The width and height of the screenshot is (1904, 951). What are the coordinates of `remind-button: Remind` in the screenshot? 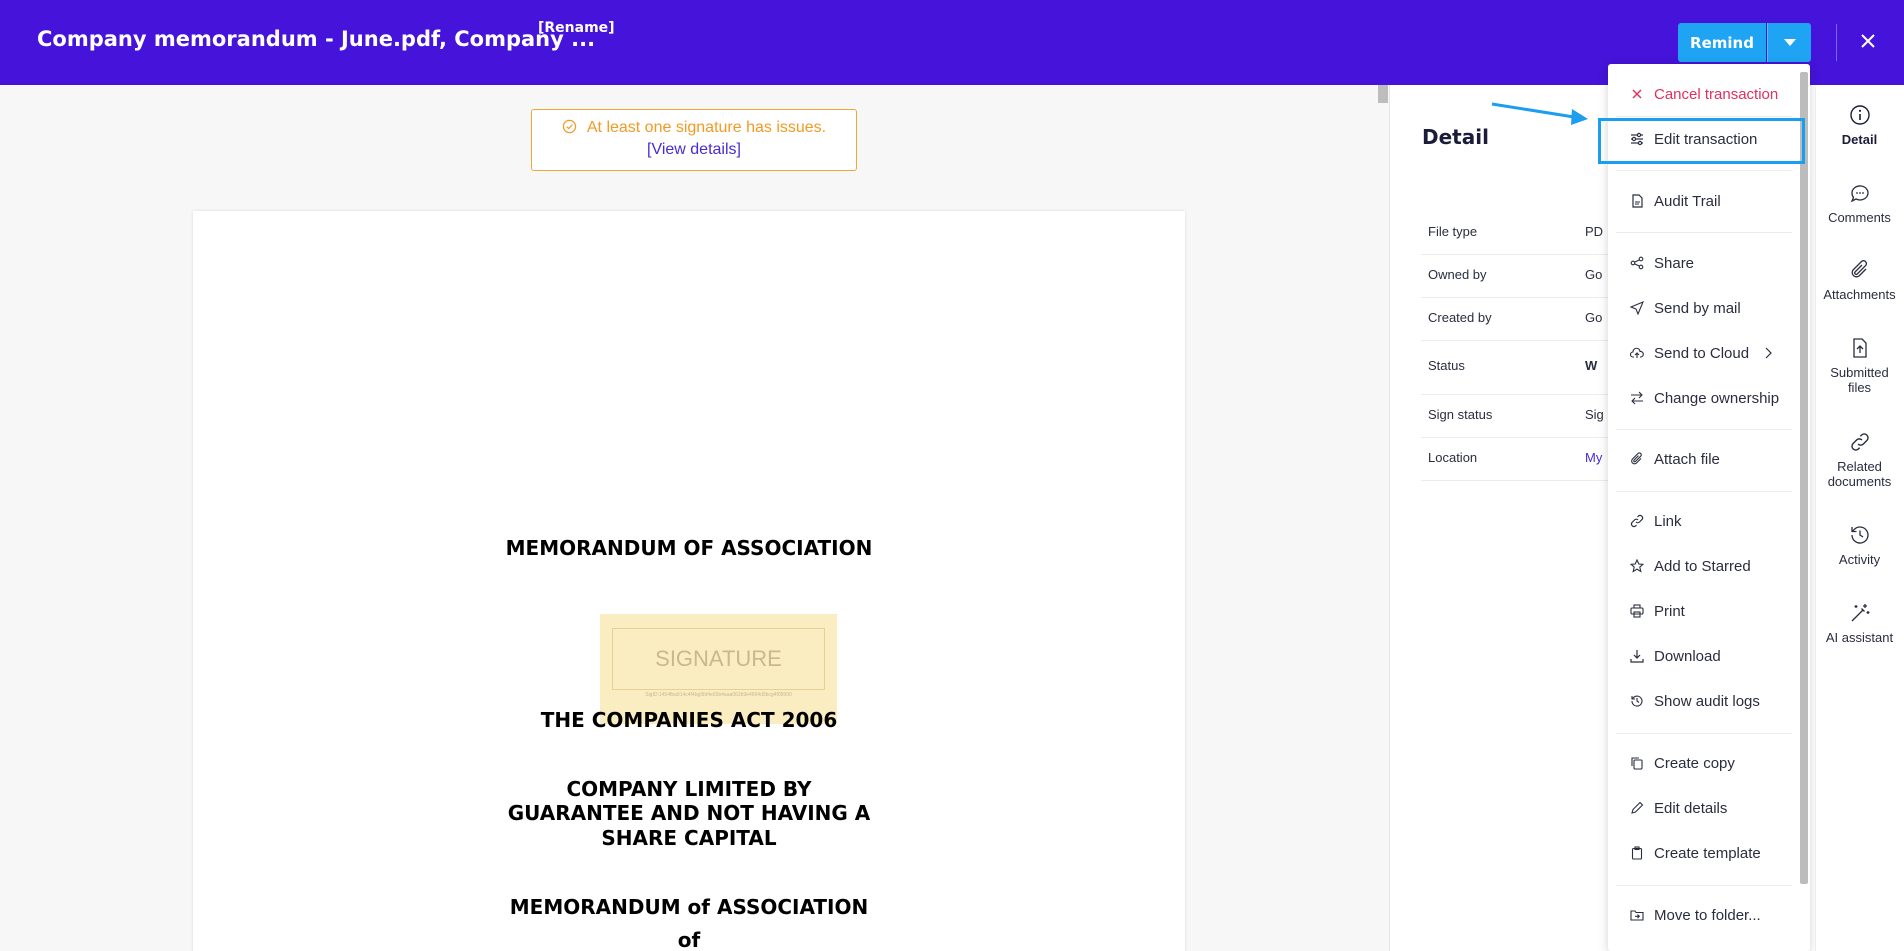 It's located at (1722, 42).